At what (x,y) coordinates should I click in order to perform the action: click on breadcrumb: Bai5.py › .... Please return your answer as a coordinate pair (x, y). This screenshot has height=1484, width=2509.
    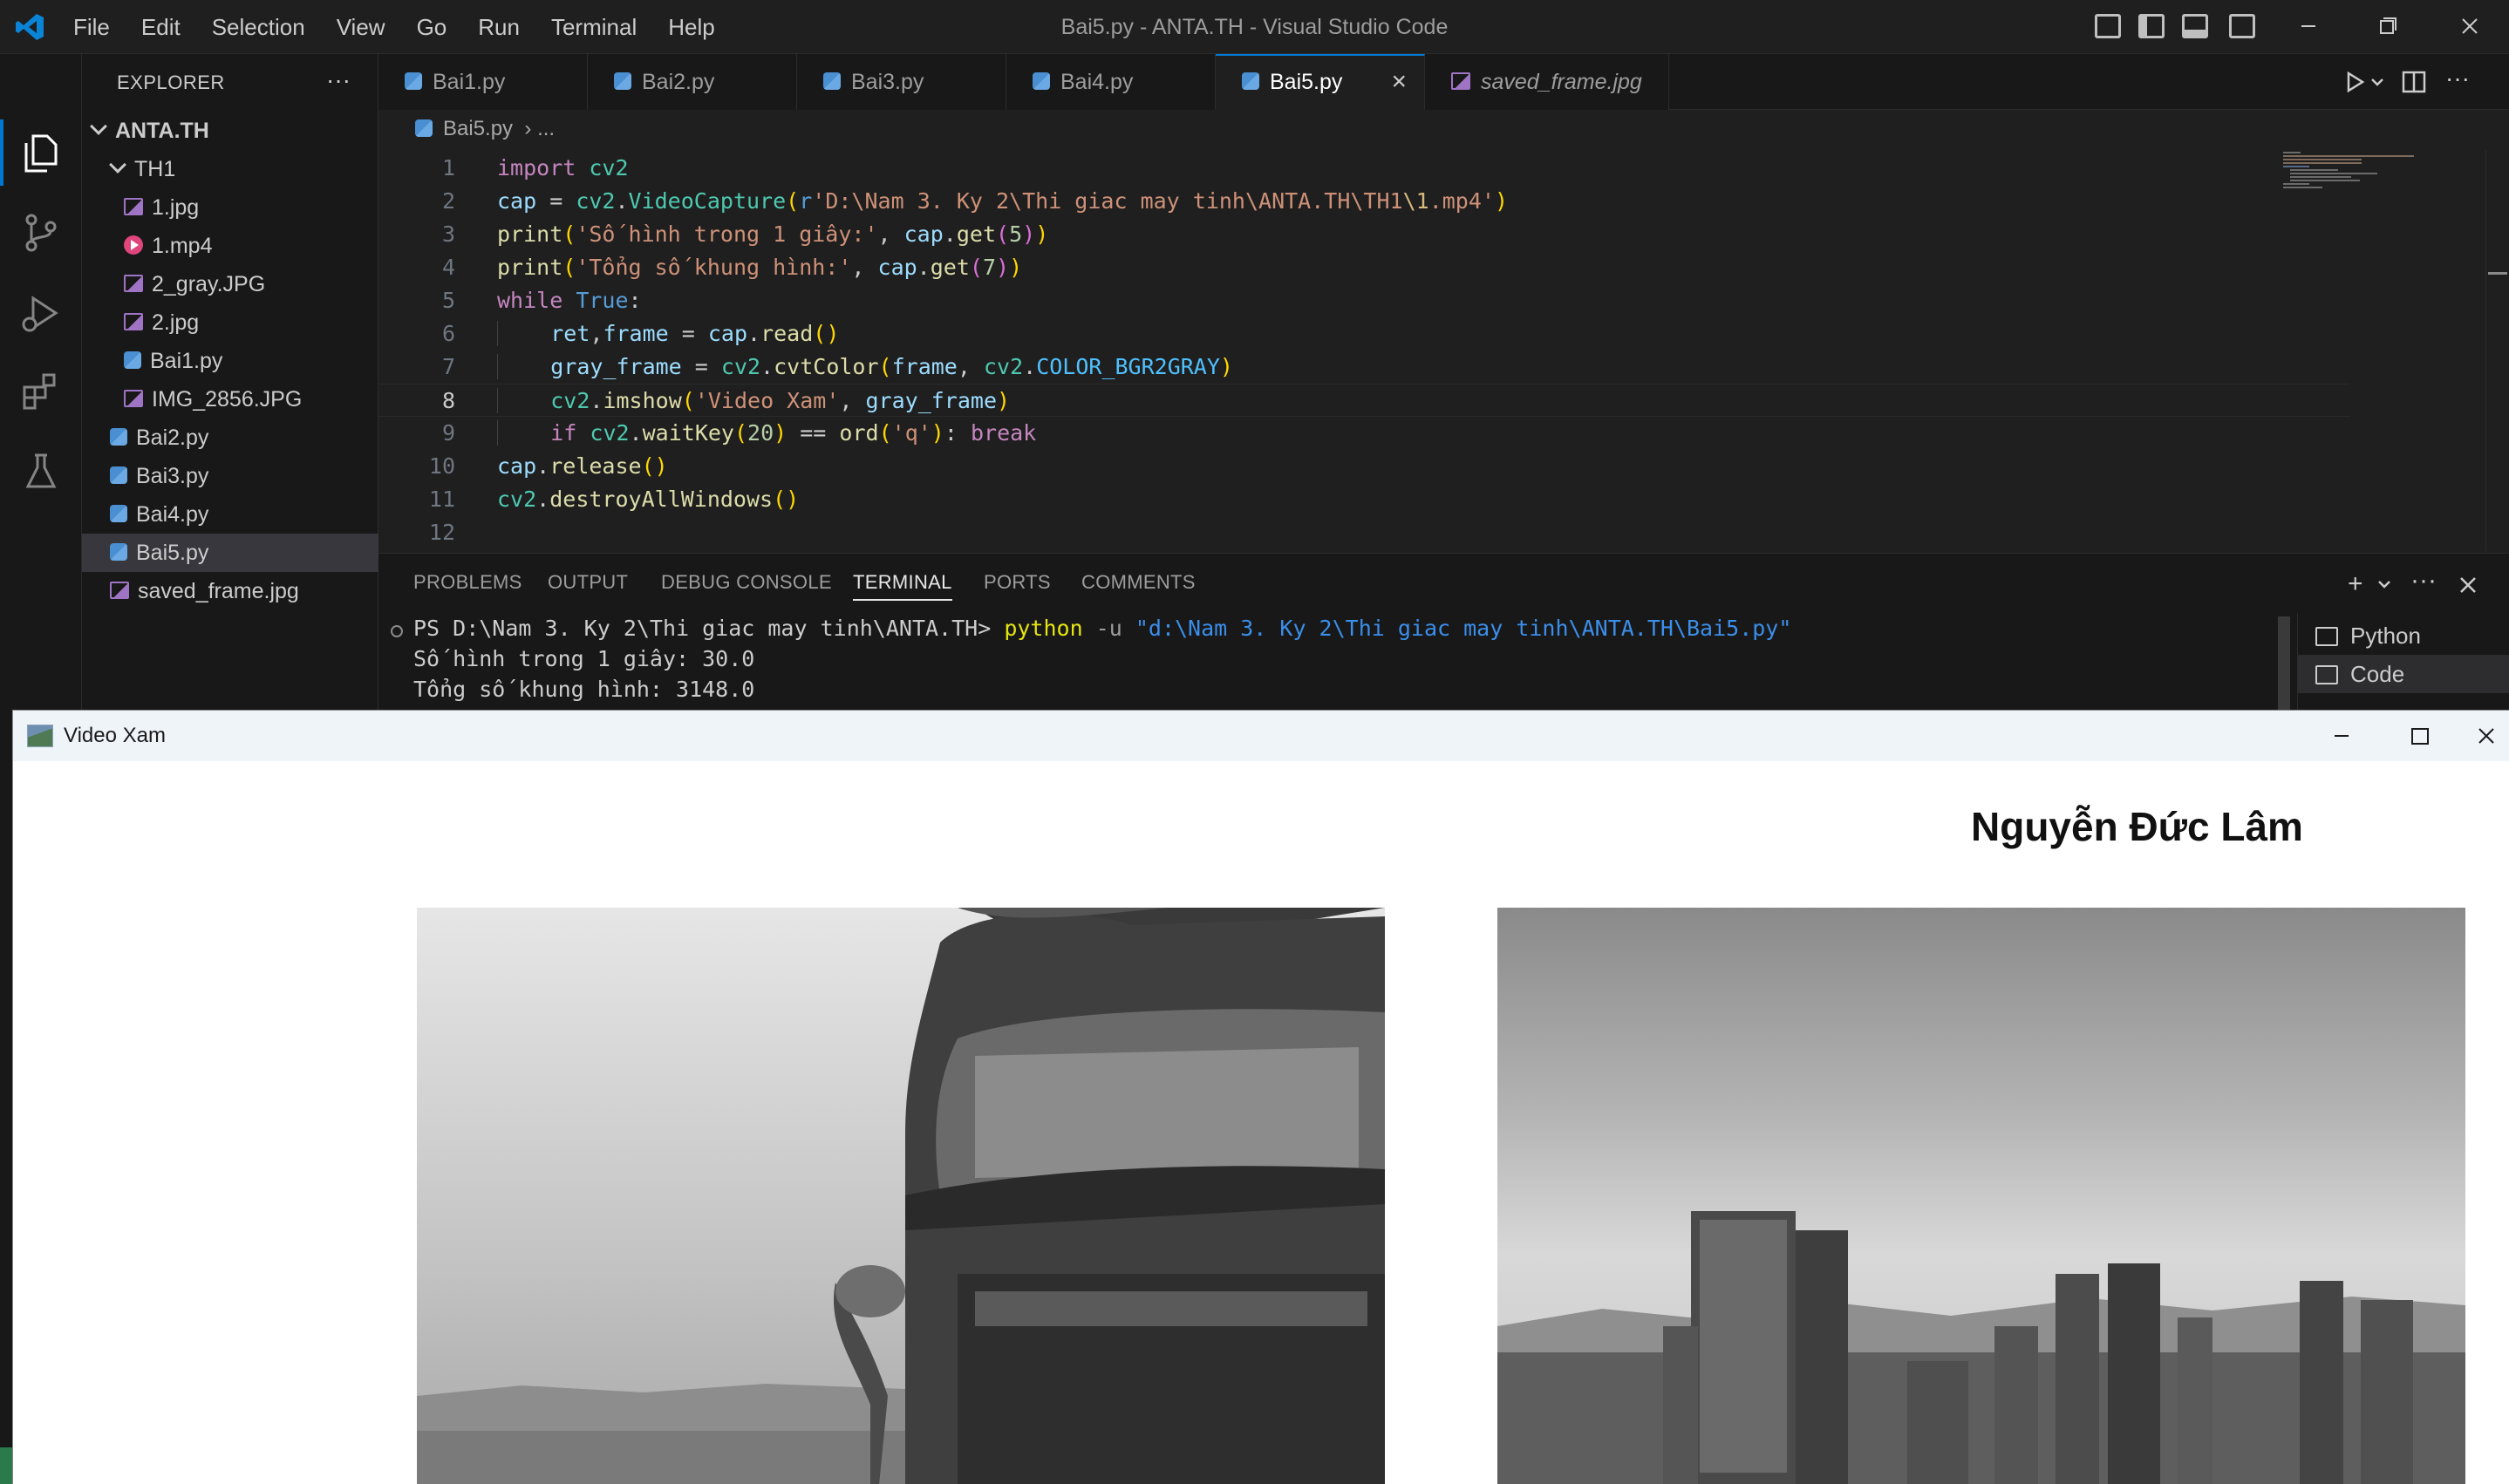
    Looking at the image, I should click on (485, 129).